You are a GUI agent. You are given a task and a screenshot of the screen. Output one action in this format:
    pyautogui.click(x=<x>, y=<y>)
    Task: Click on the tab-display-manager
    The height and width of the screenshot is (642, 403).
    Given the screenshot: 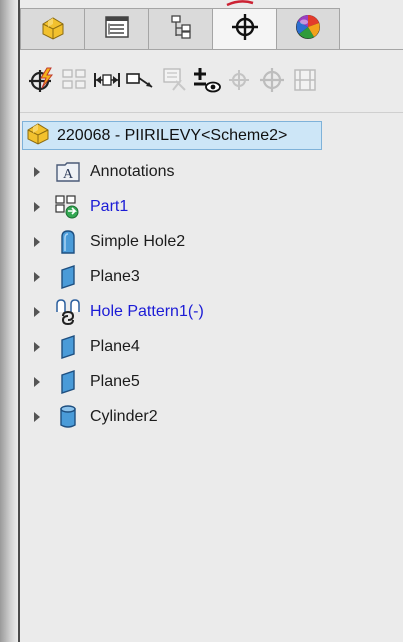 What is the action you would take?
    pyautogui.click(x=308, y=29)
    